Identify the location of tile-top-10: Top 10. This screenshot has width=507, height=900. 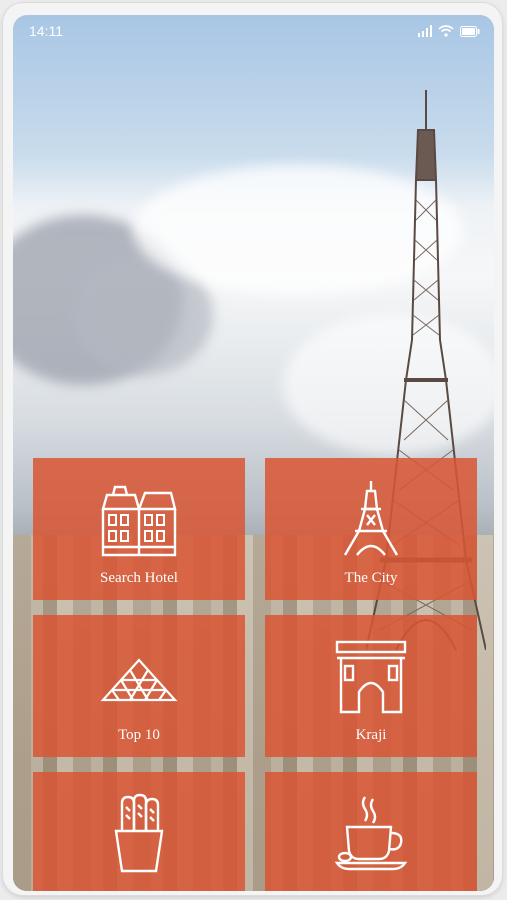
(139, 686).